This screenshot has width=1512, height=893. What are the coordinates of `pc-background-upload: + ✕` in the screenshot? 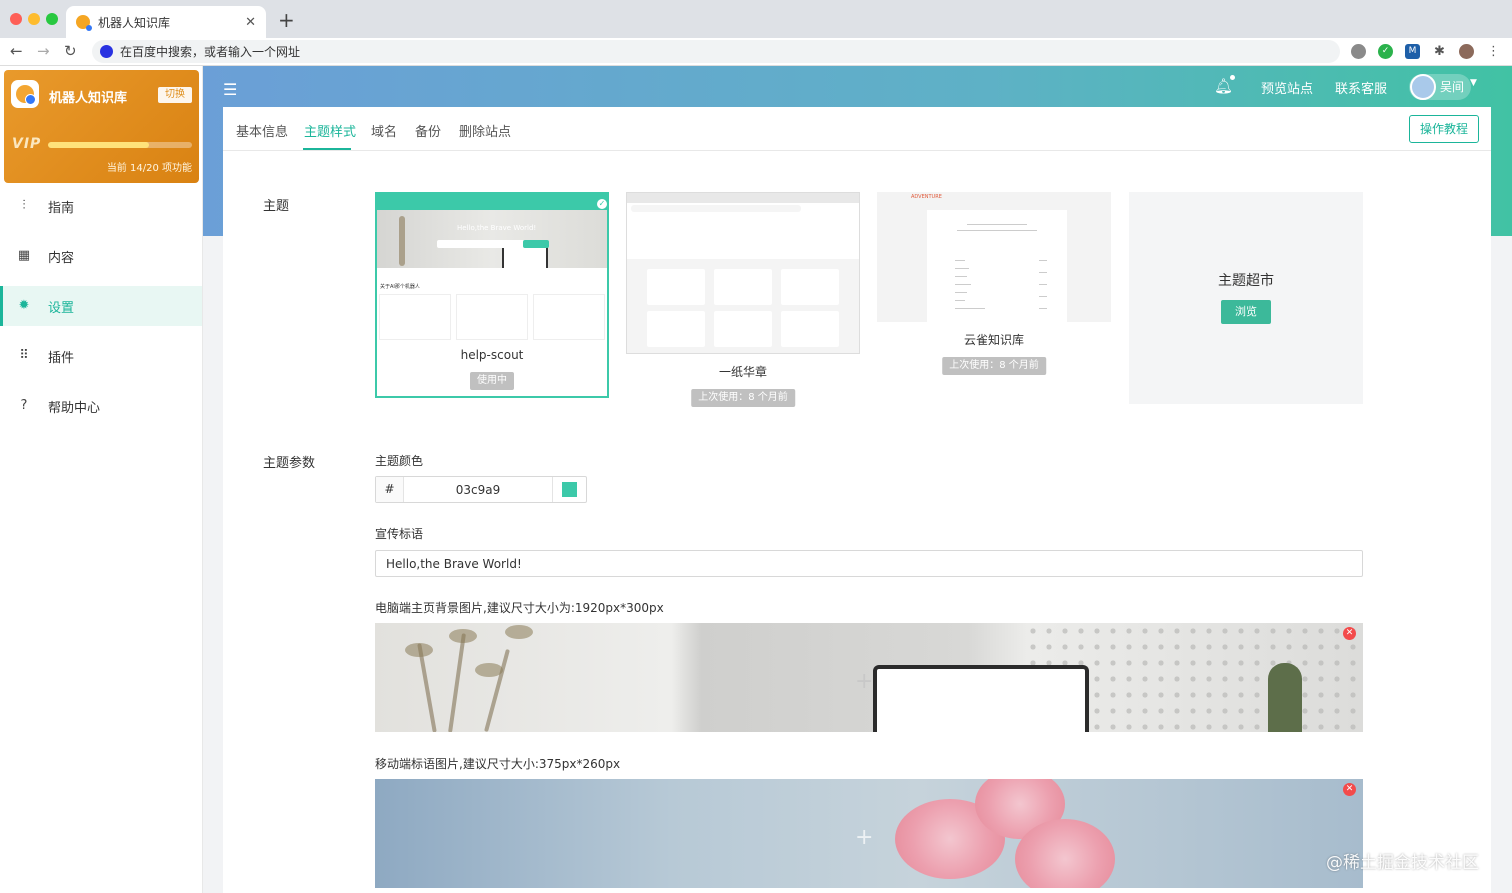 It's located at (869, 677).